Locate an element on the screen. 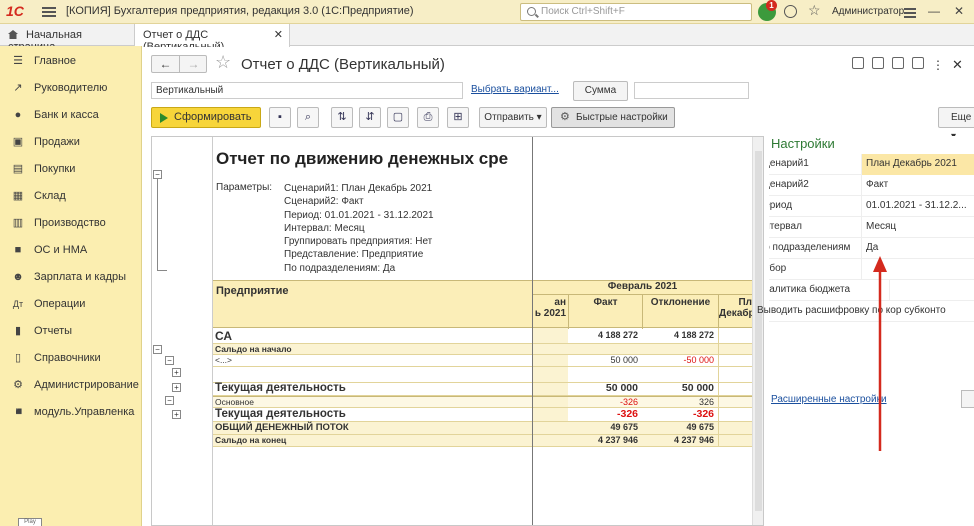 The width and height of the screenshot is (974, 526). param-item: Сценарий1: План Декабрь 2021 is located at coordinates (358, 188).